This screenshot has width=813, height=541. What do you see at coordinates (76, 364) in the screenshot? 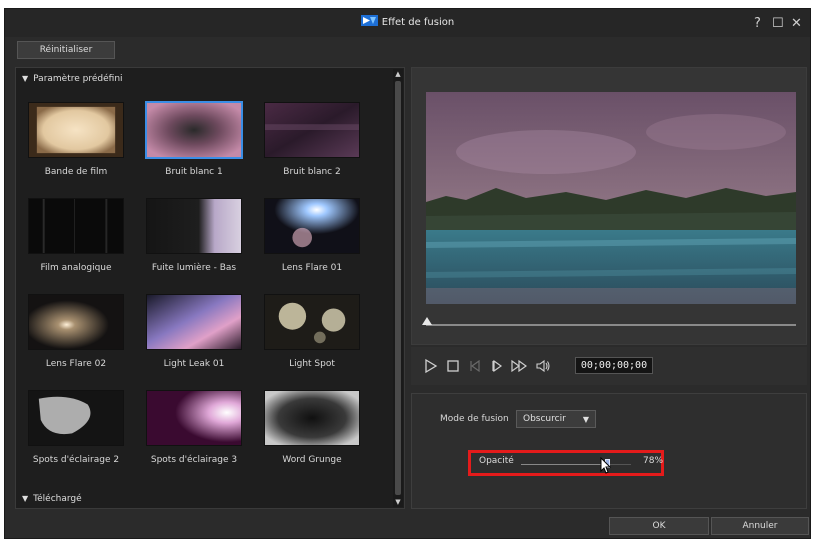
I see `preset-label: Lens Flare 02` at bounding box center [76, 364].